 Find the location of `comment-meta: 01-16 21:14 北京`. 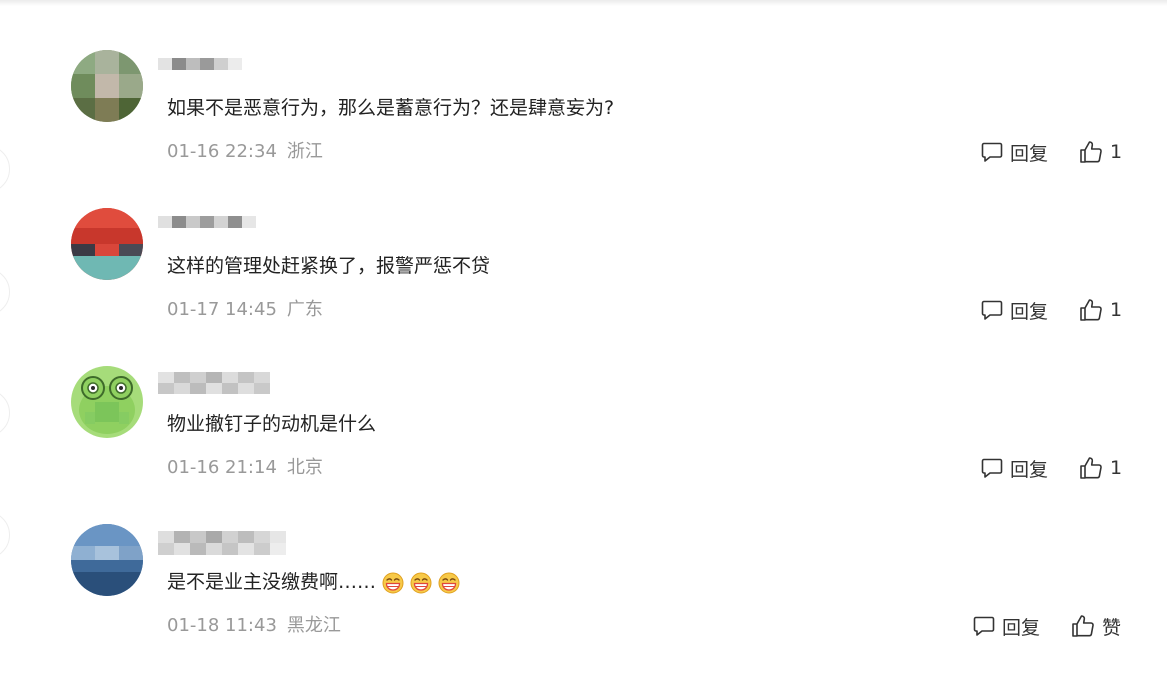

comment-meta: 01-16 21:14 北京 is located at coordinates (245, 468).